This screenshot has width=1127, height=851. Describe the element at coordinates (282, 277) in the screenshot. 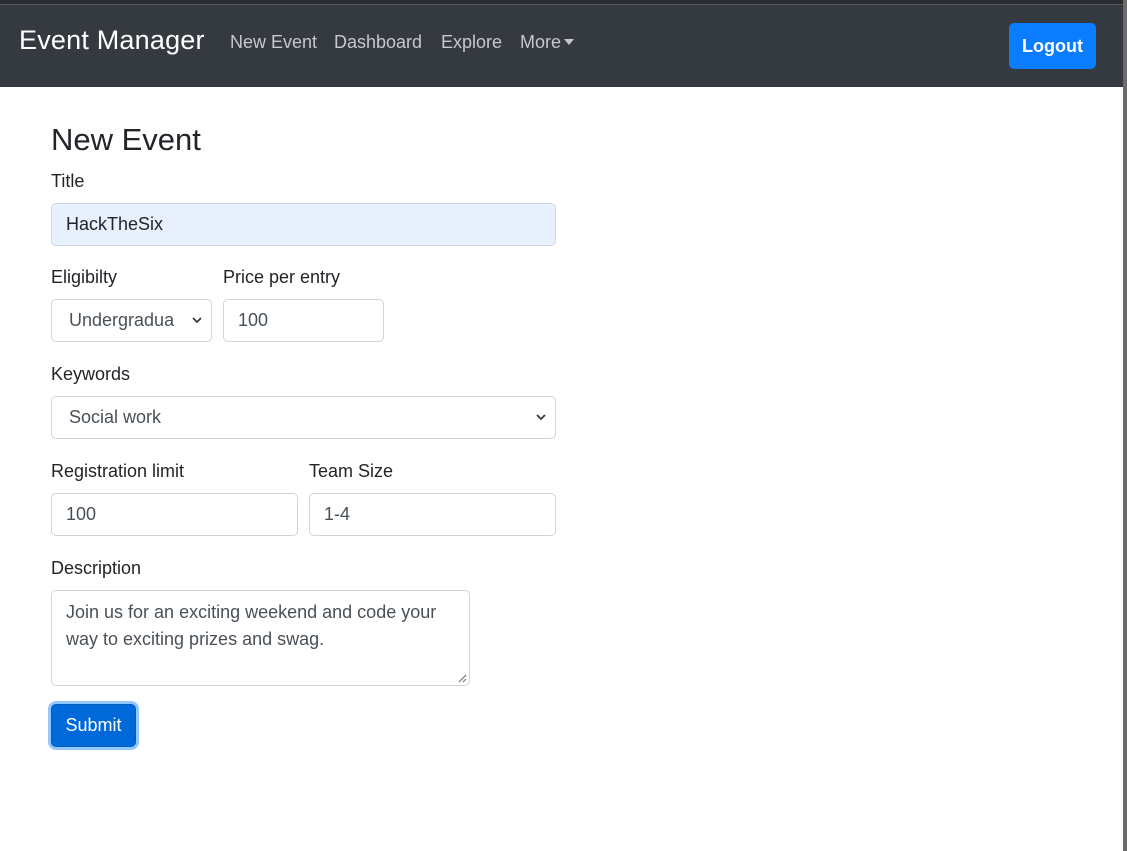

I see `price-label: Price per entry` at that location.